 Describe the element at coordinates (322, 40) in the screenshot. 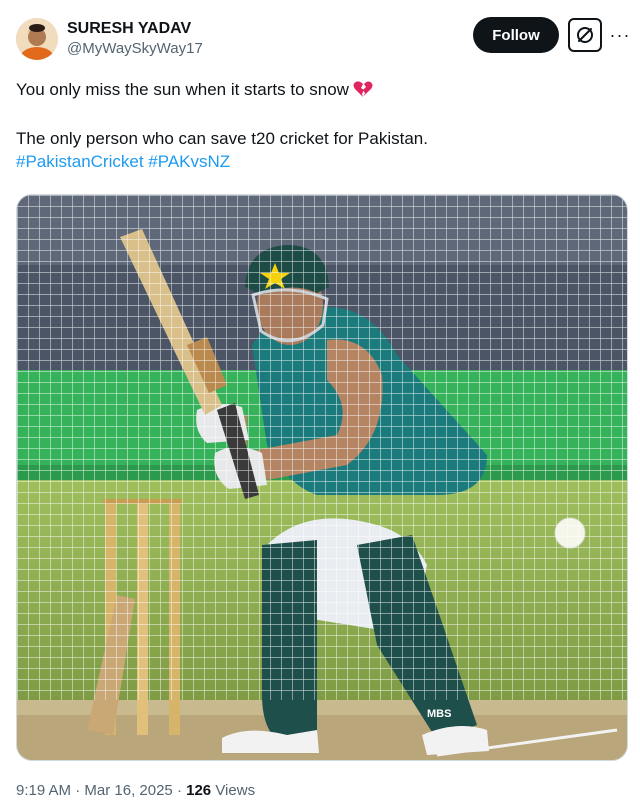

I see `tweet-header: SURESH YADAV @MyWaySkyWay17 Follow ···` at that location.